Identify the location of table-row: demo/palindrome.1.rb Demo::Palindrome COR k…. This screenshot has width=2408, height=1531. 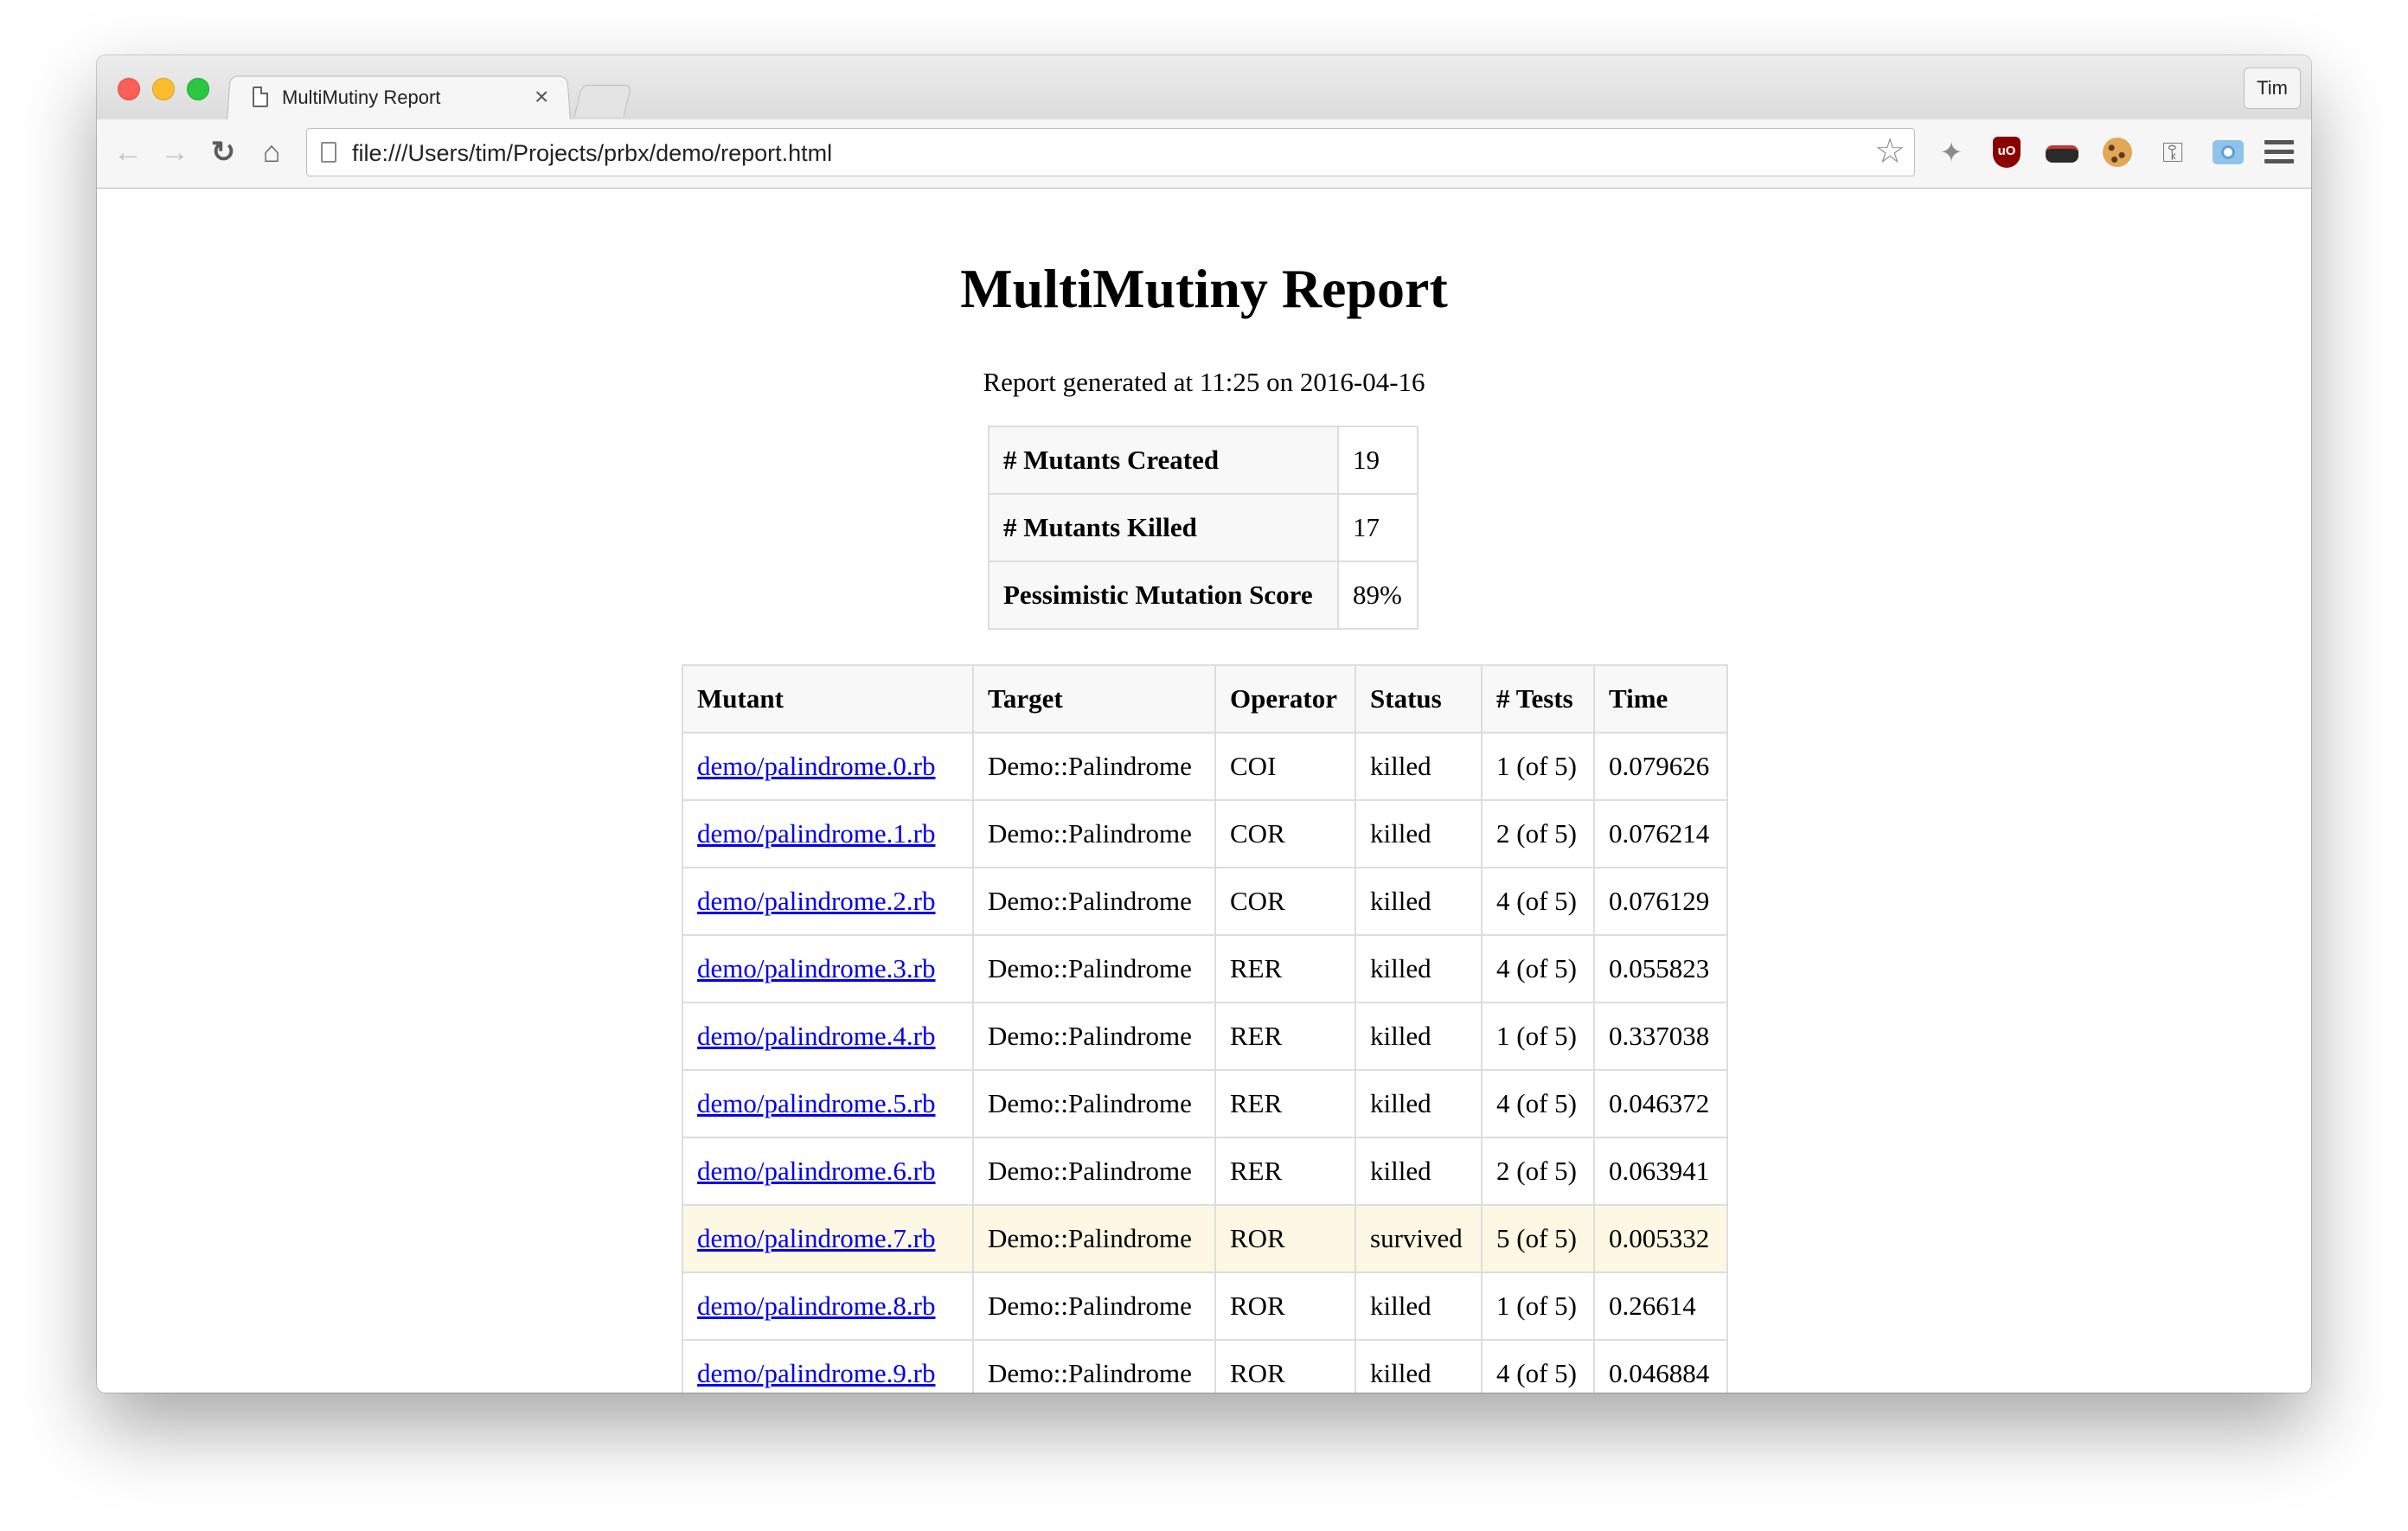
(1205, 833).